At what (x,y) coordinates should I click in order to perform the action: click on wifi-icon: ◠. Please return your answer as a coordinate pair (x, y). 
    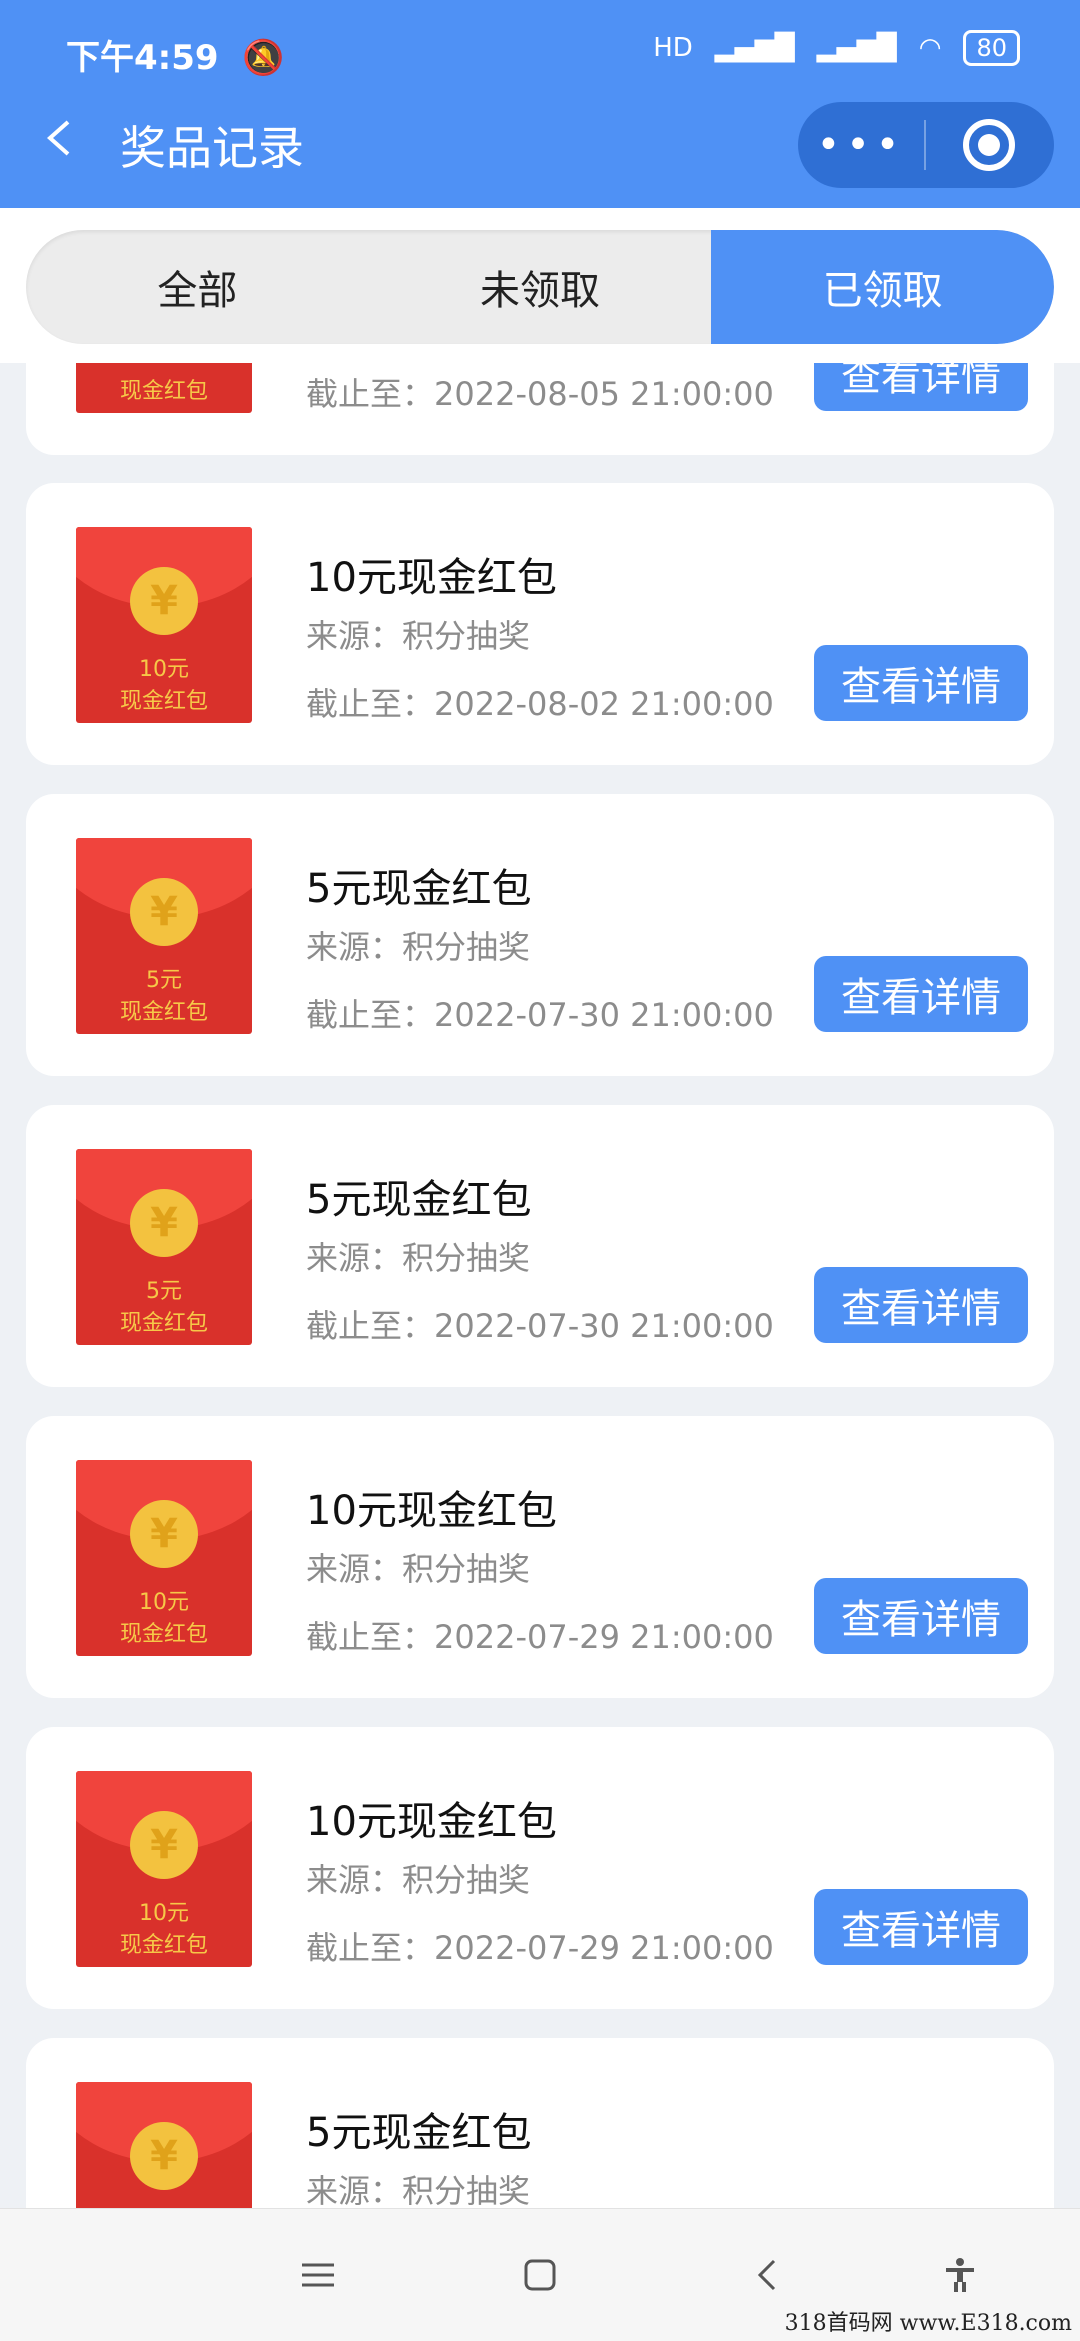
    Looking at the image, I should click on (930, 48).